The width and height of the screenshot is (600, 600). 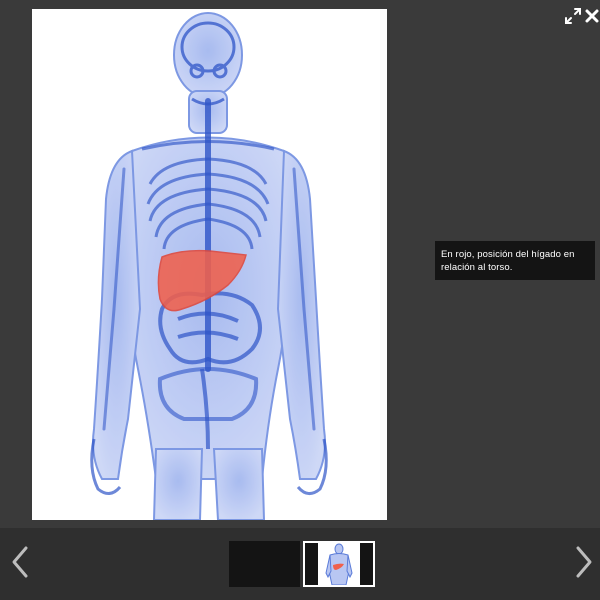 I want to click on close-x-icon, so click(x=592, y=16).